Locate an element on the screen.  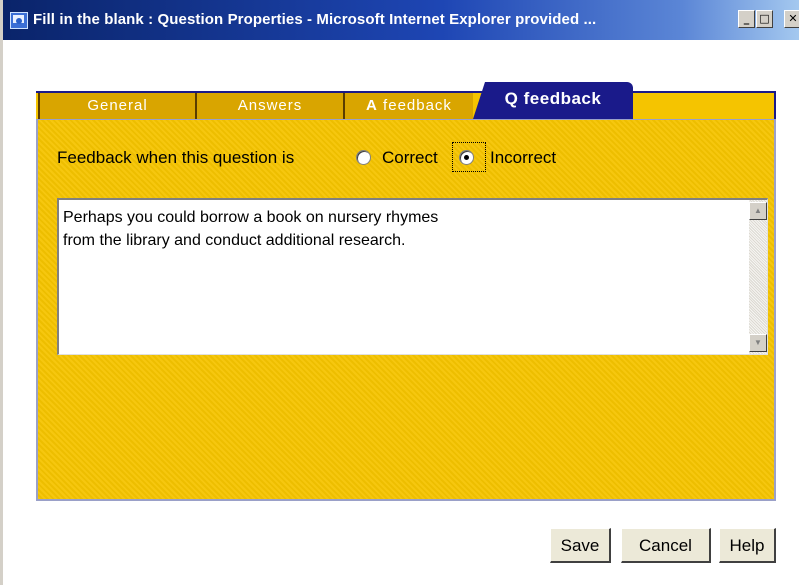
feedback-prompt: Feedback when this question is is located at coordinates (176, 157).